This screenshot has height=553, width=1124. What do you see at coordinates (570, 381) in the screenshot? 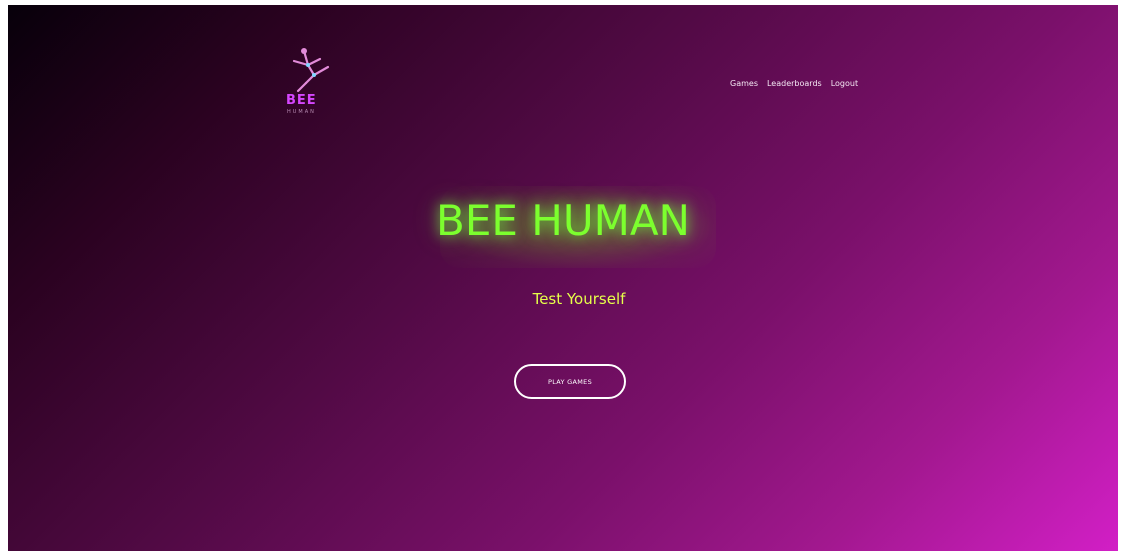
I see `play-games-button: PLAY GAMES` at bounding box center [570, 381].